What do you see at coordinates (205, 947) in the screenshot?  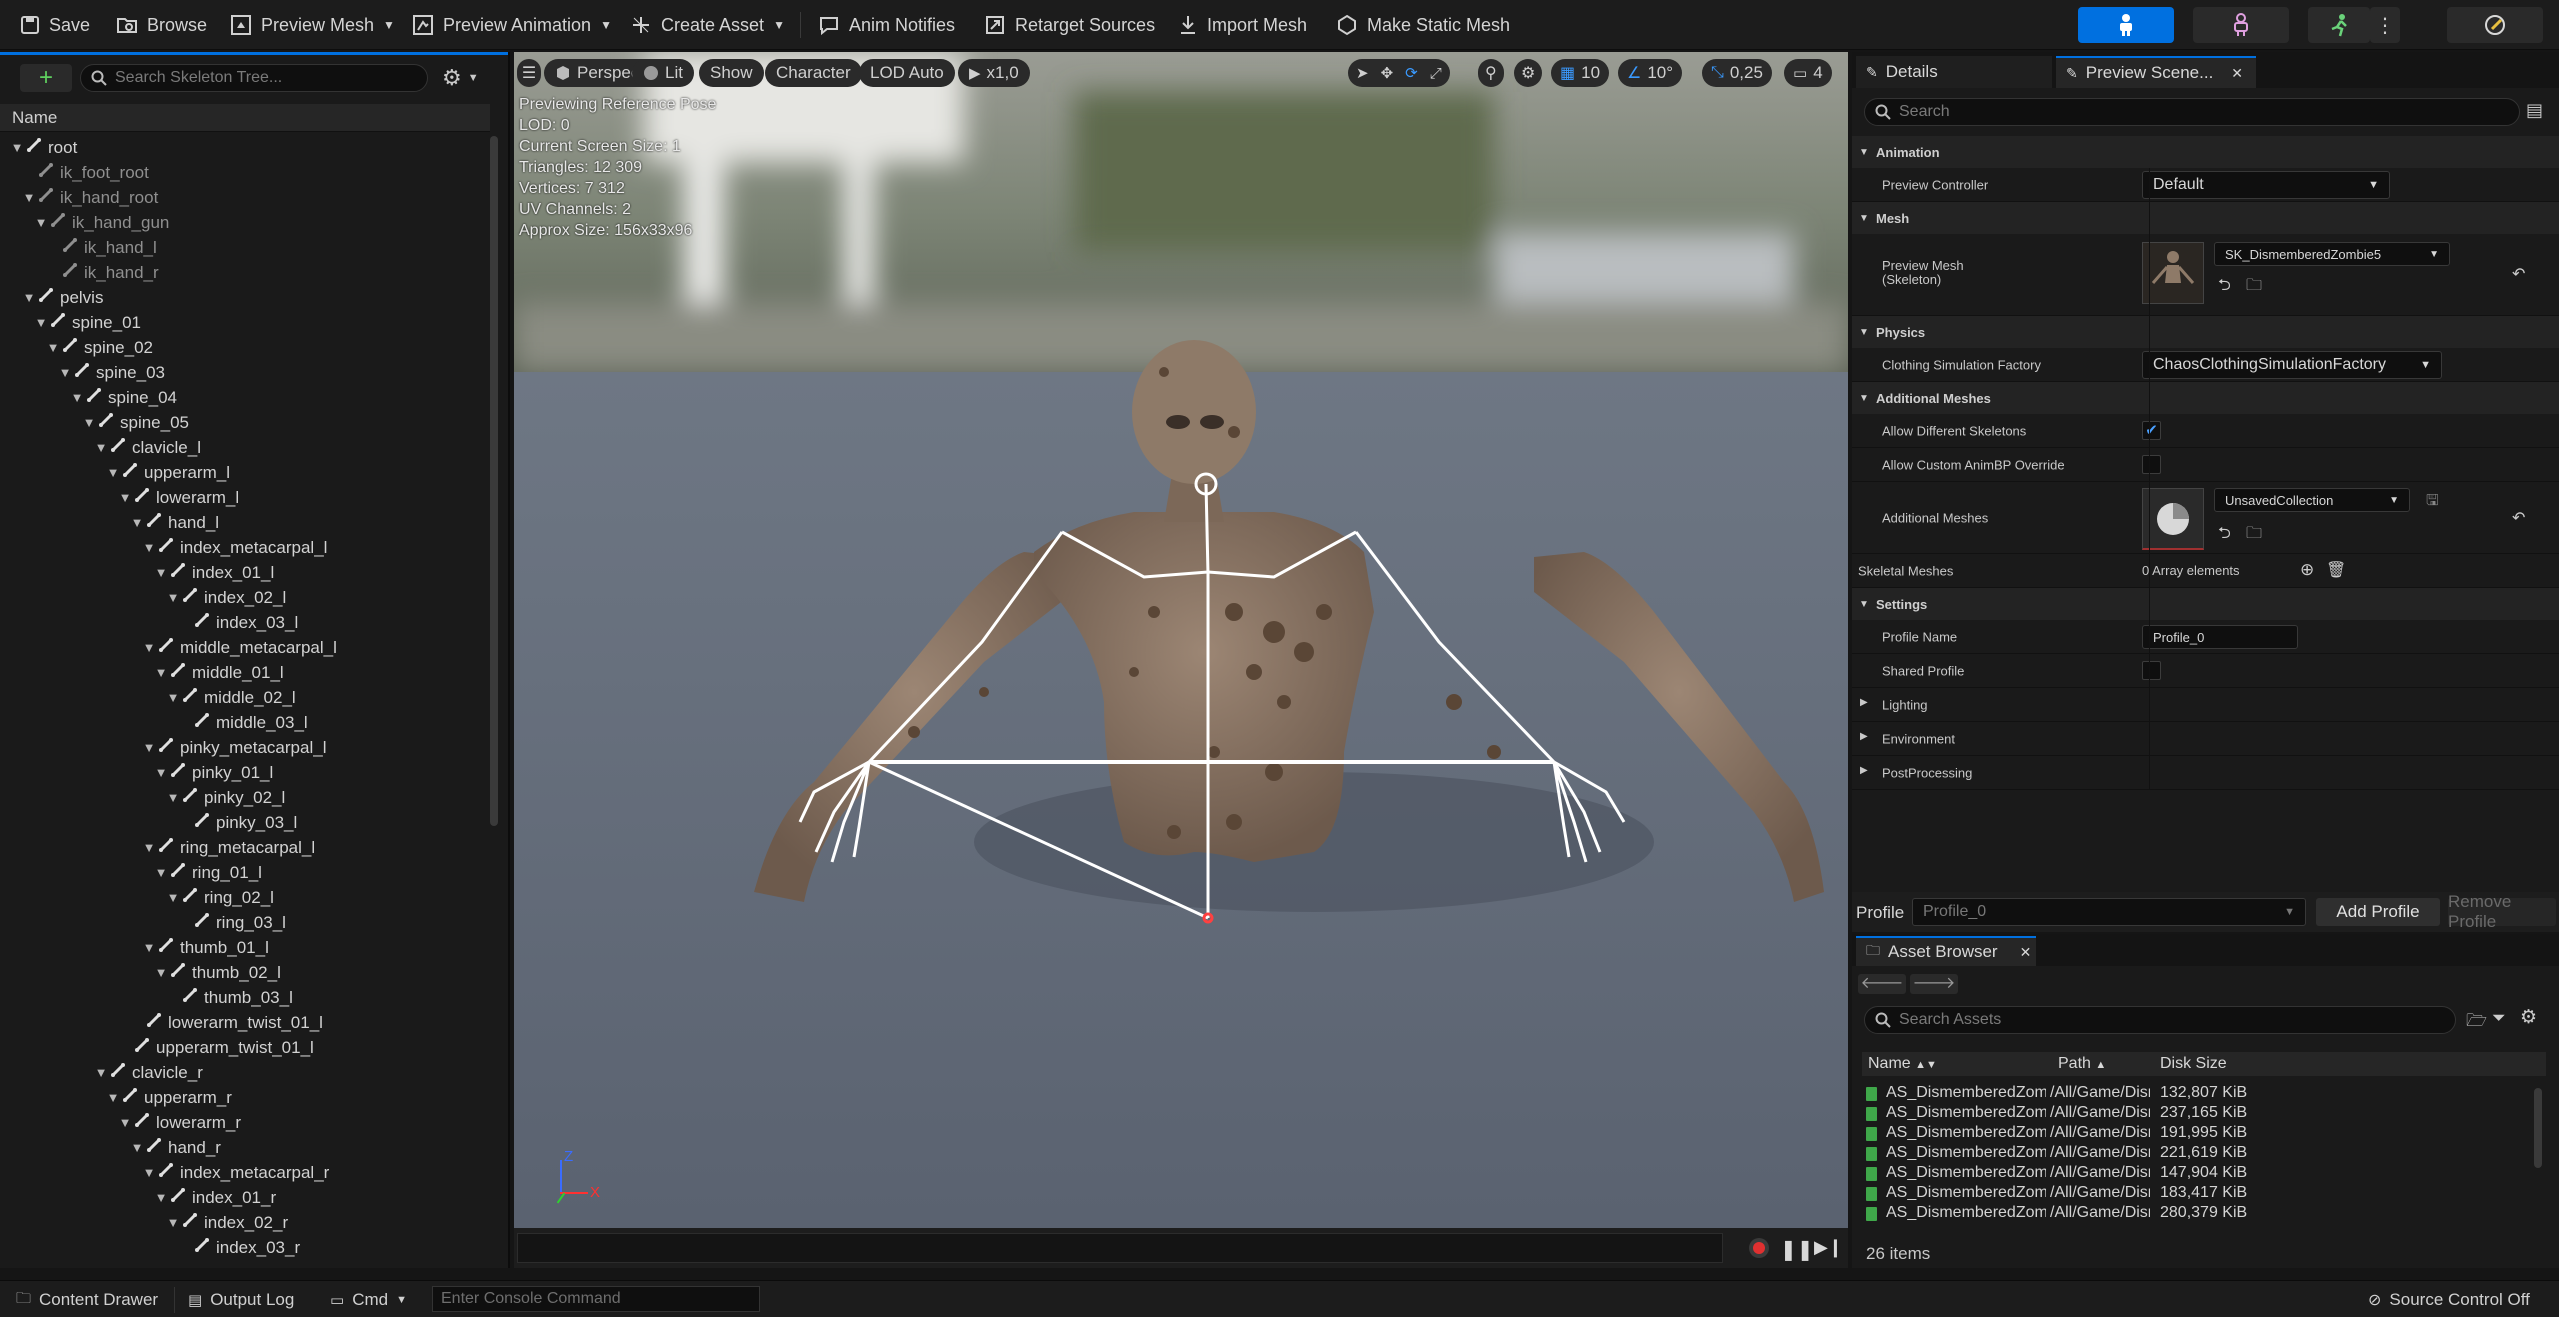 I see `tree-row: ▼ thumb_01_l` at bounding box center [205, 947].